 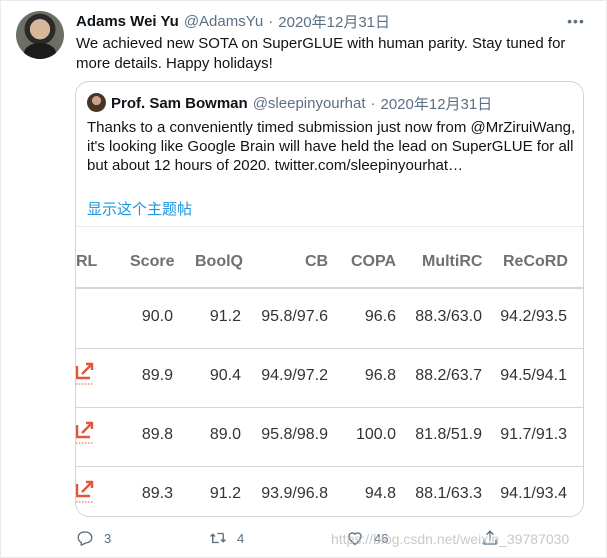 What do you see at coordinates (87, 261) in the screenshot?
I see `column-header-rl: RL` at bounding box center [87, 261].